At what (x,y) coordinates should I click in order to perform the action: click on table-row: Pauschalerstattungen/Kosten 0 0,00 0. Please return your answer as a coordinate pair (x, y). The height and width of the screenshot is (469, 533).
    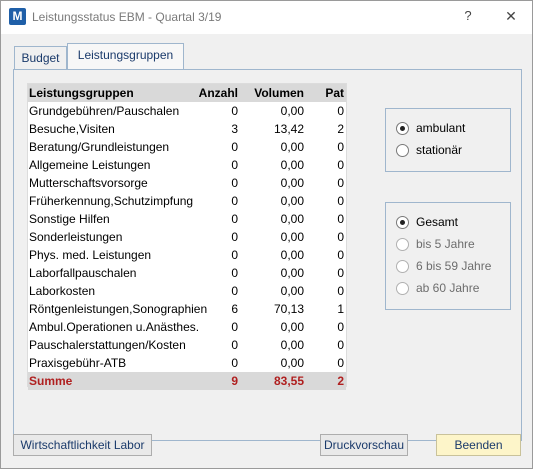
    Looking at the image, I should click on (187, 345).